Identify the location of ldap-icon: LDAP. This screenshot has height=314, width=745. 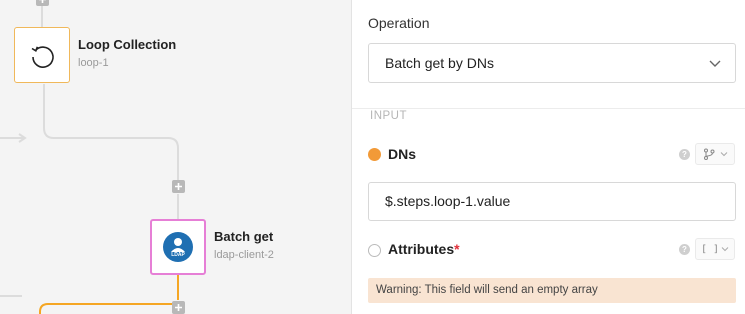
(178, 247).